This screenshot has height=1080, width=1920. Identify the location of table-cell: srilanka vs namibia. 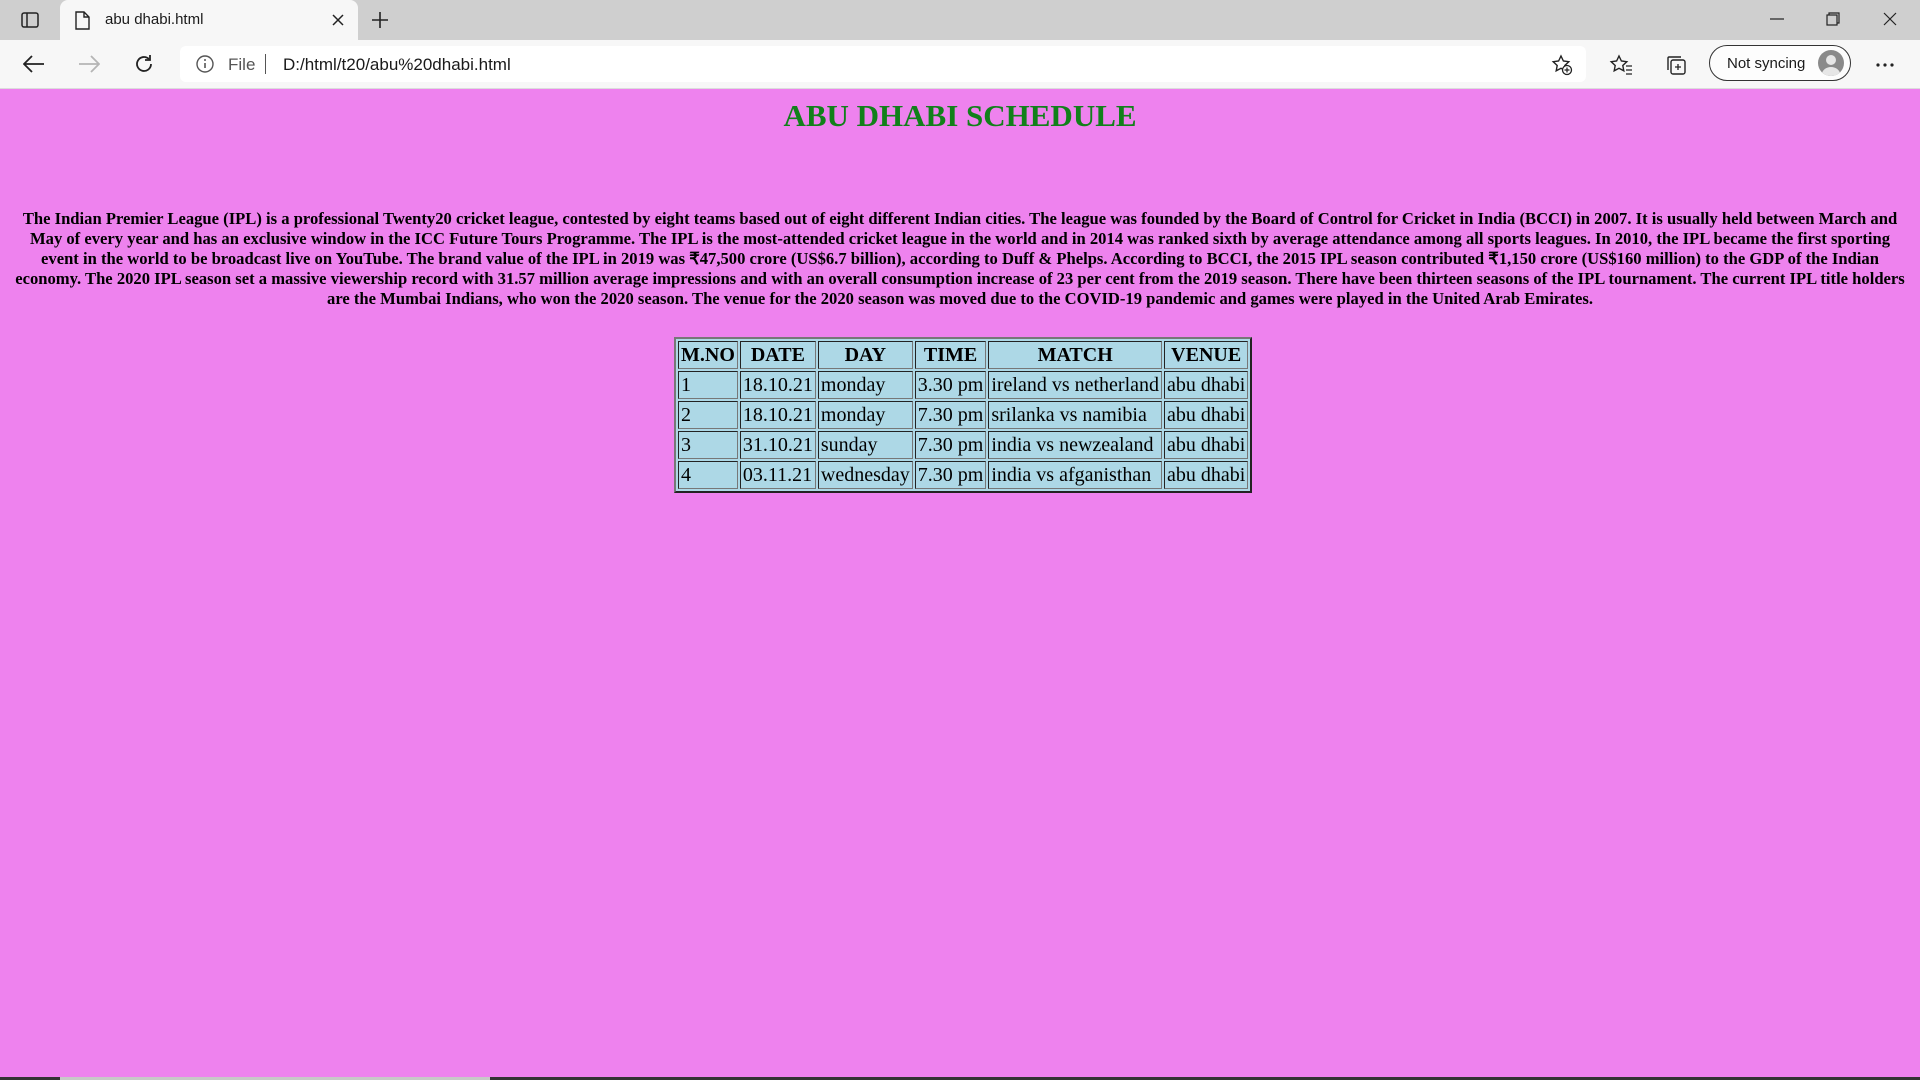
(1075, 415).